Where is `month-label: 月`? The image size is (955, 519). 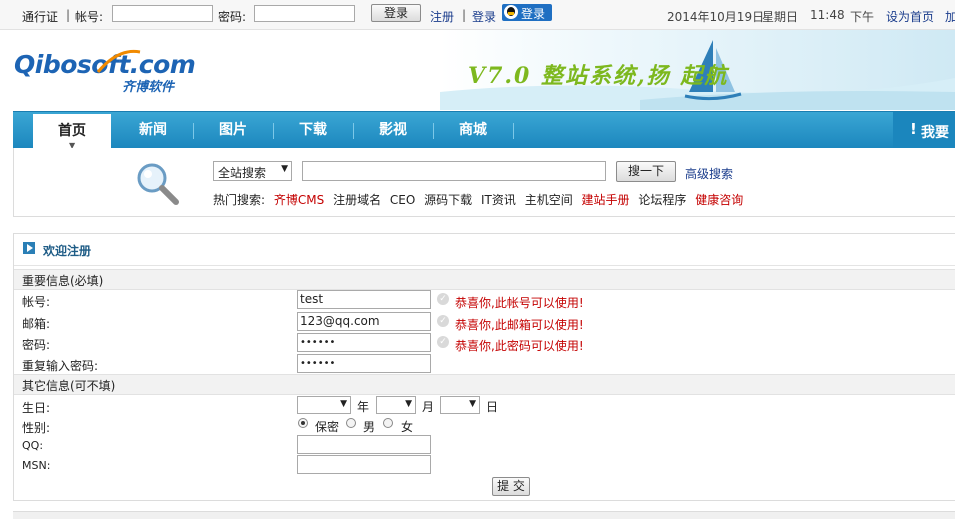
month-label: 月 is located at coordinates (428, 407).